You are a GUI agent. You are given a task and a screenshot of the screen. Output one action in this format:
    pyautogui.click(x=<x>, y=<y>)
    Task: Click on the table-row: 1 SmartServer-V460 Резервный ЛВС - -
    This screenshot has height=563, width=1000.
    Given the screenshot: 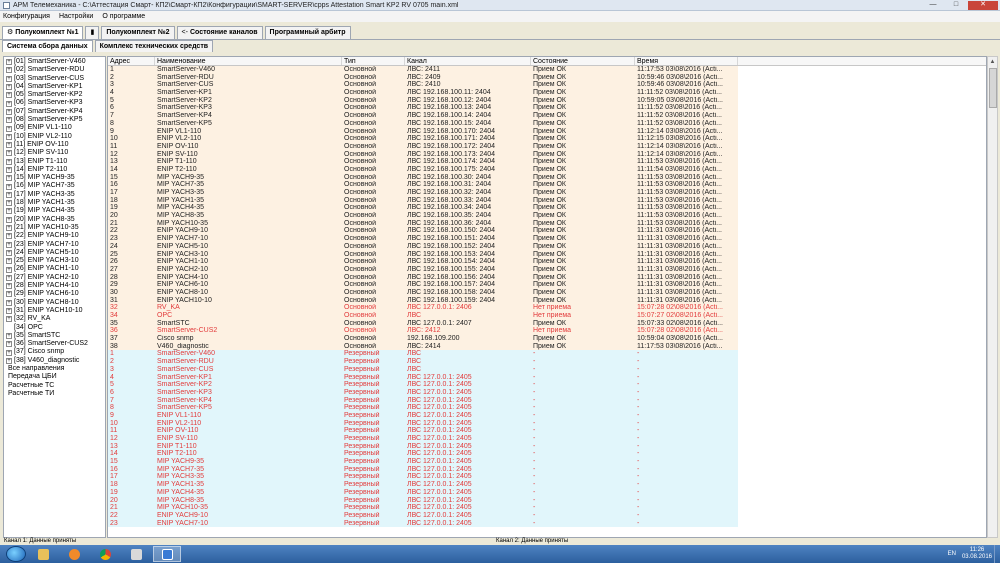 What is the action you would take?
    pyautogui.click(x=547, y=354)
    